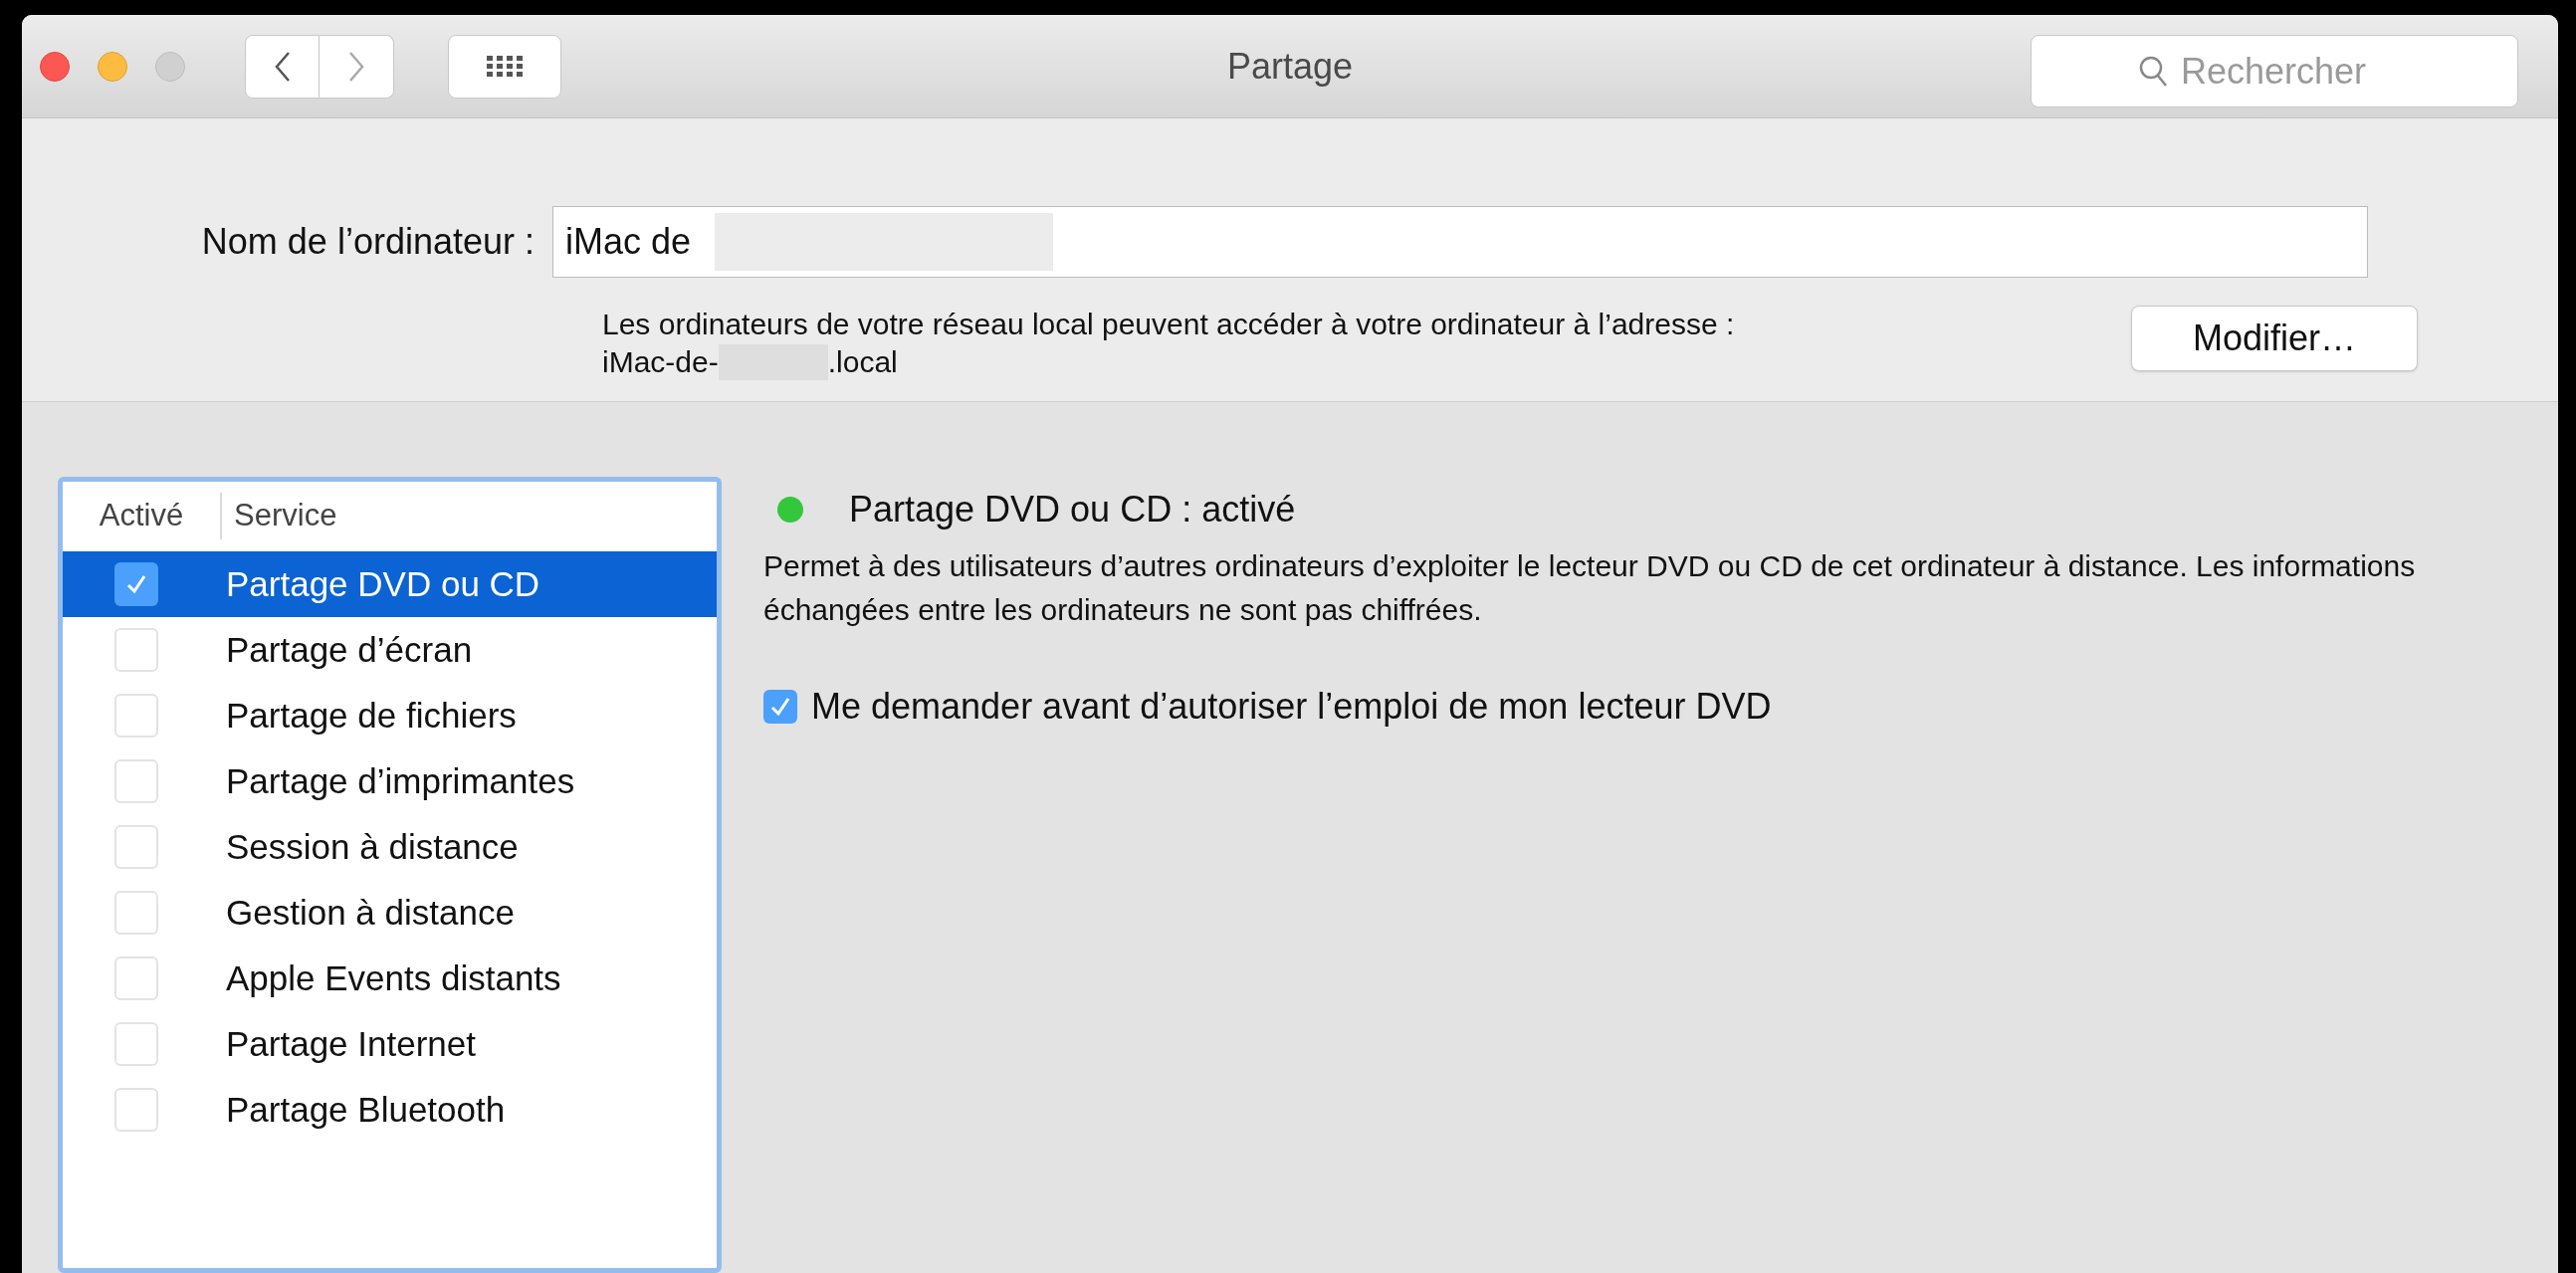 Image resolution: width=2576 pixels, height=1273 pixels. What do you see at coordinates (279, 516) in the screenshot?
I see `column-header: Service` at bounding box center [279, 516].